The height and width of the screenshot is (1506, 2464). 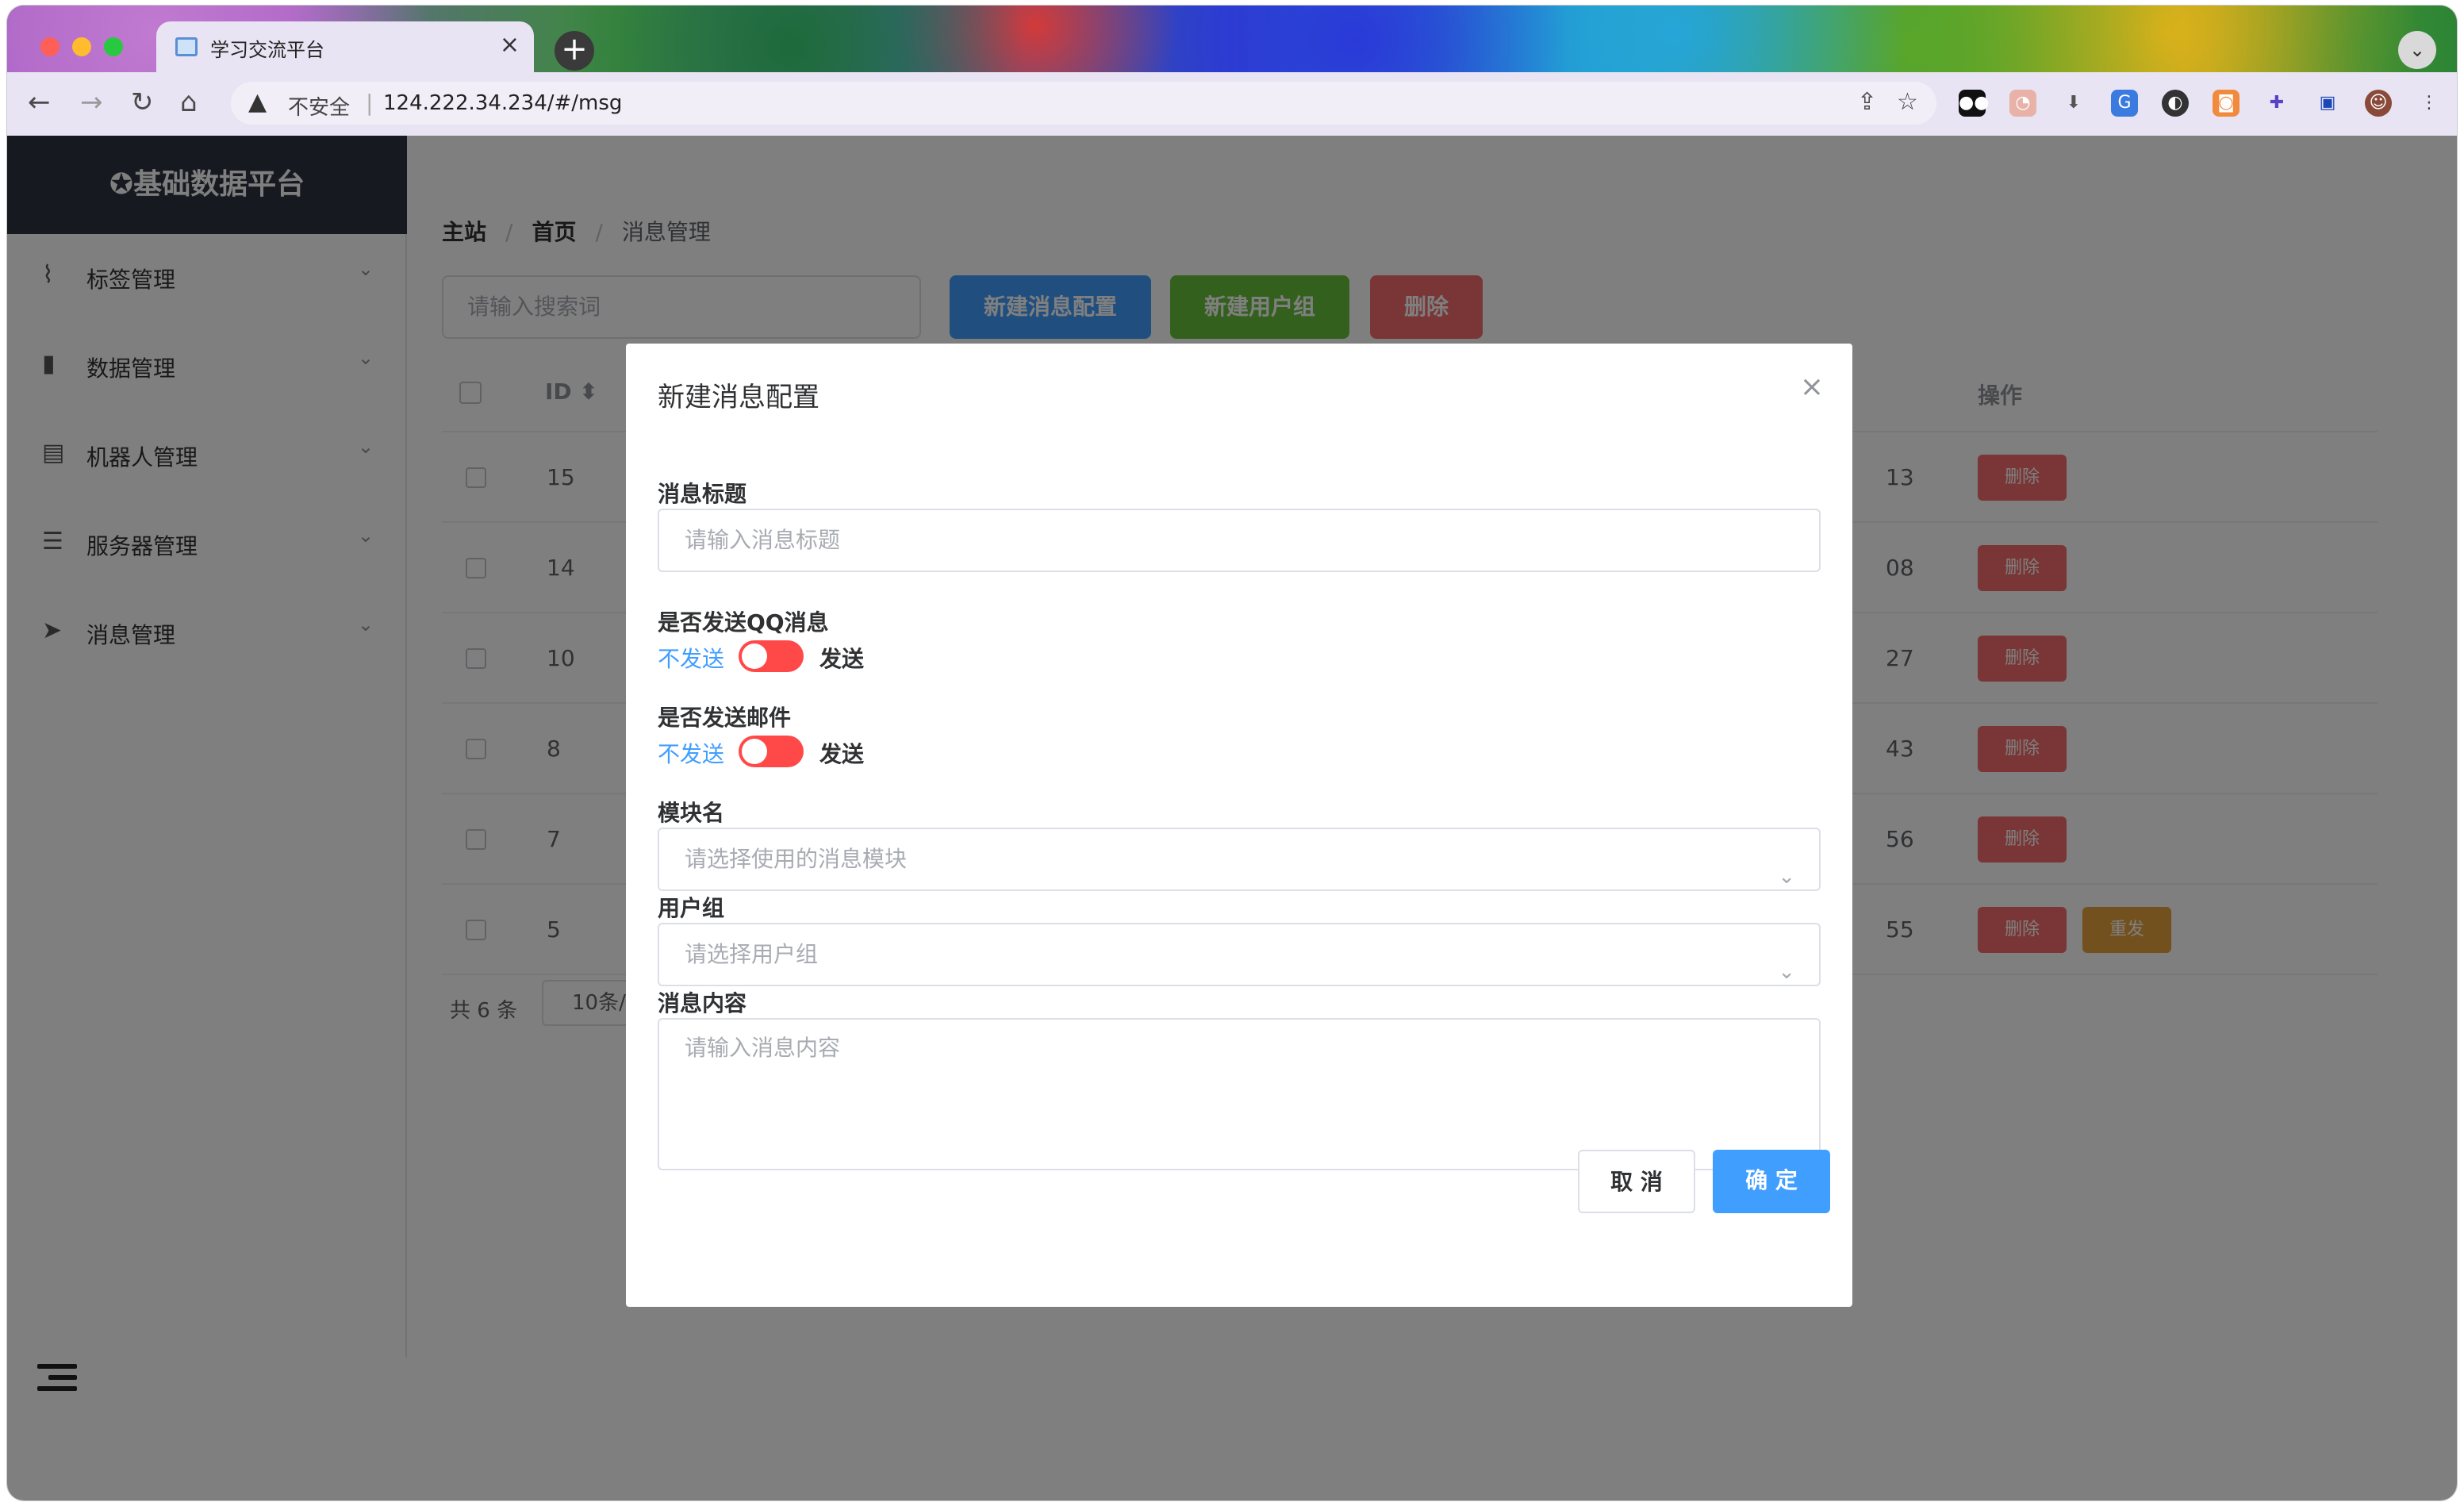 What do you see at coordinates (771, 751) in the screenshot?
I see `send-email-switch` at bounding box center [771, 751].